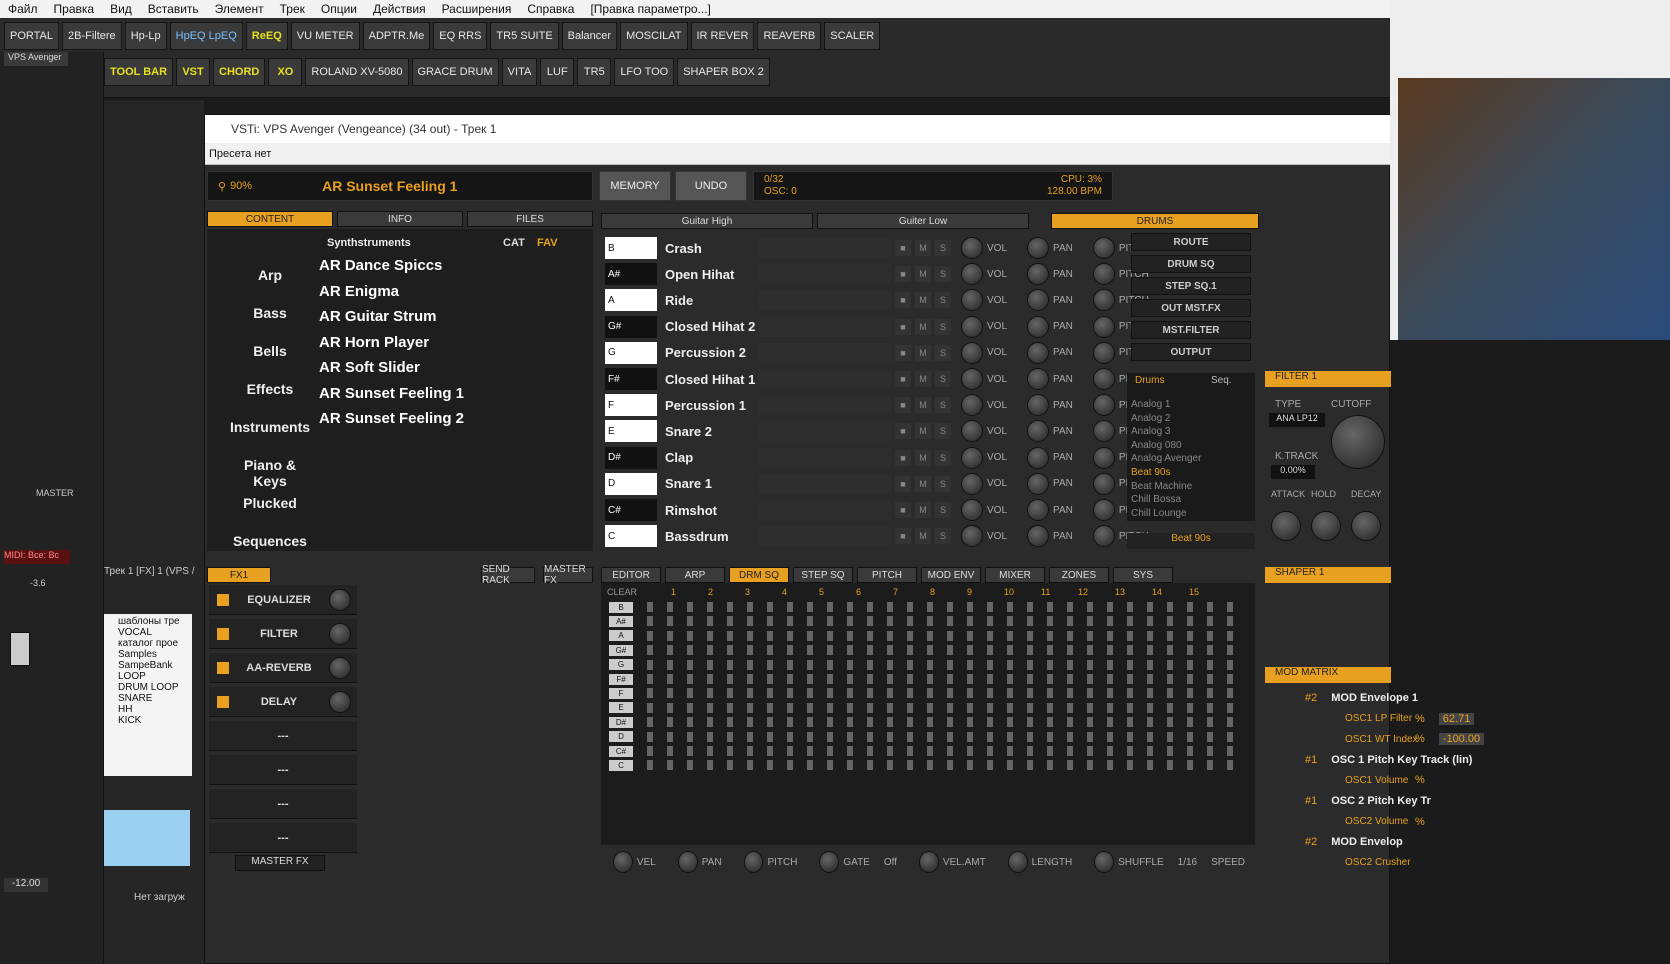  I want to click on toolbar-button: Hp-Lp, so click(145, 36).